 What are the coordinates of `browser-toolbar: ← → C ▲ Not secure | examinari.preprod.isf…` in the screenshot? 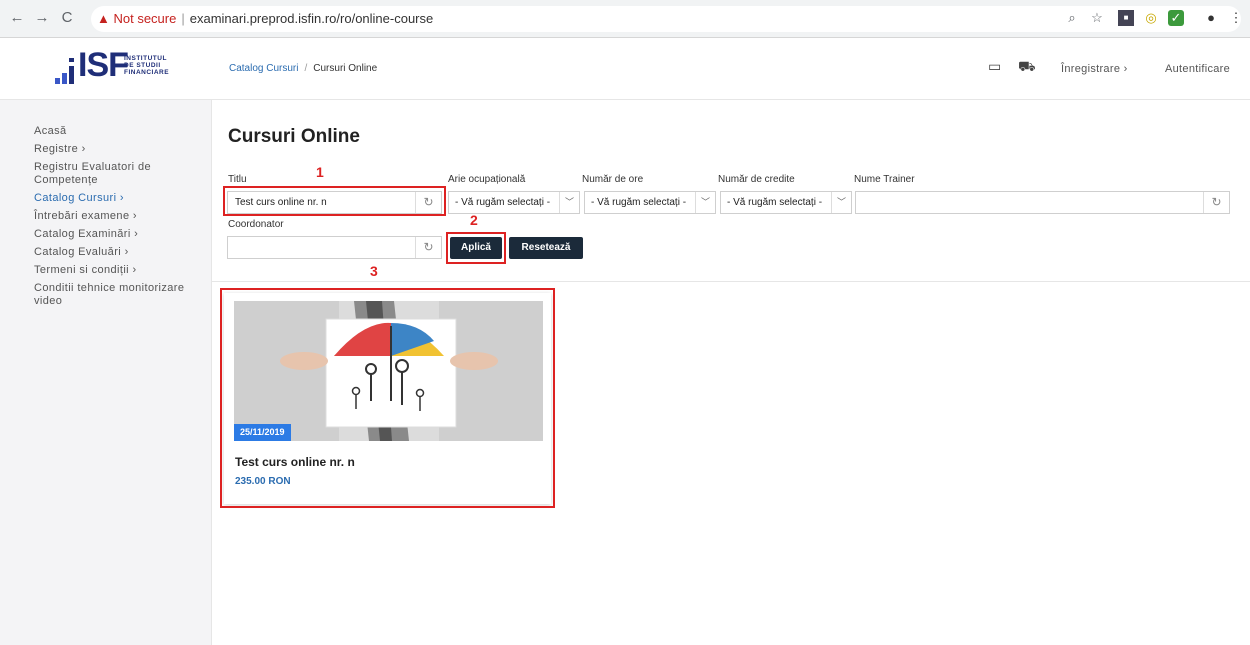 It's located at (625, 19).